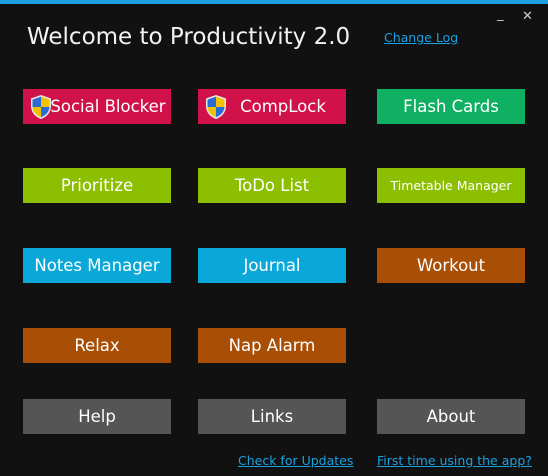 The height and width of the screenshot is (476, 548). I want to click on prioritize-button: Prioritize, so click(97, 185).